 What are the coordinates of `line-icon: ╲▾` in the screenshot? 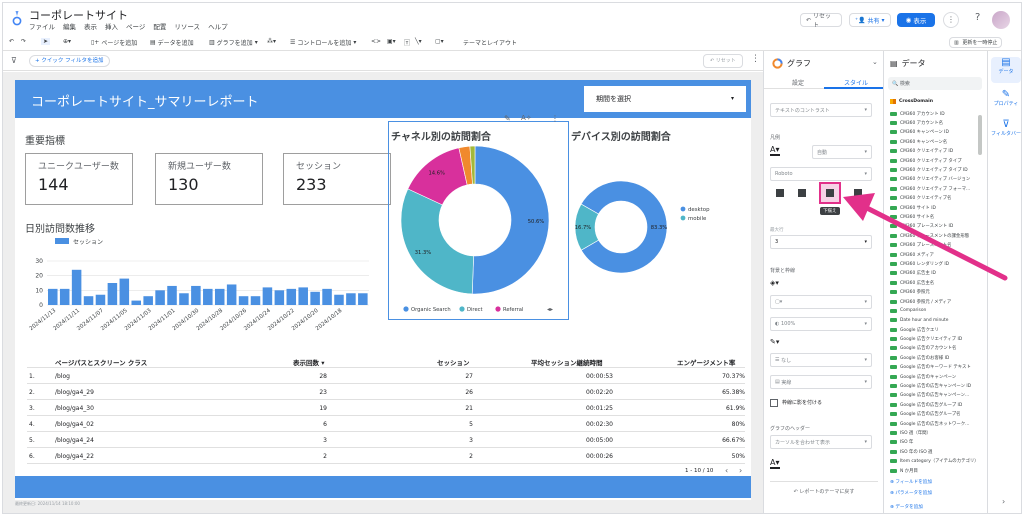 It's located at (418, 41).